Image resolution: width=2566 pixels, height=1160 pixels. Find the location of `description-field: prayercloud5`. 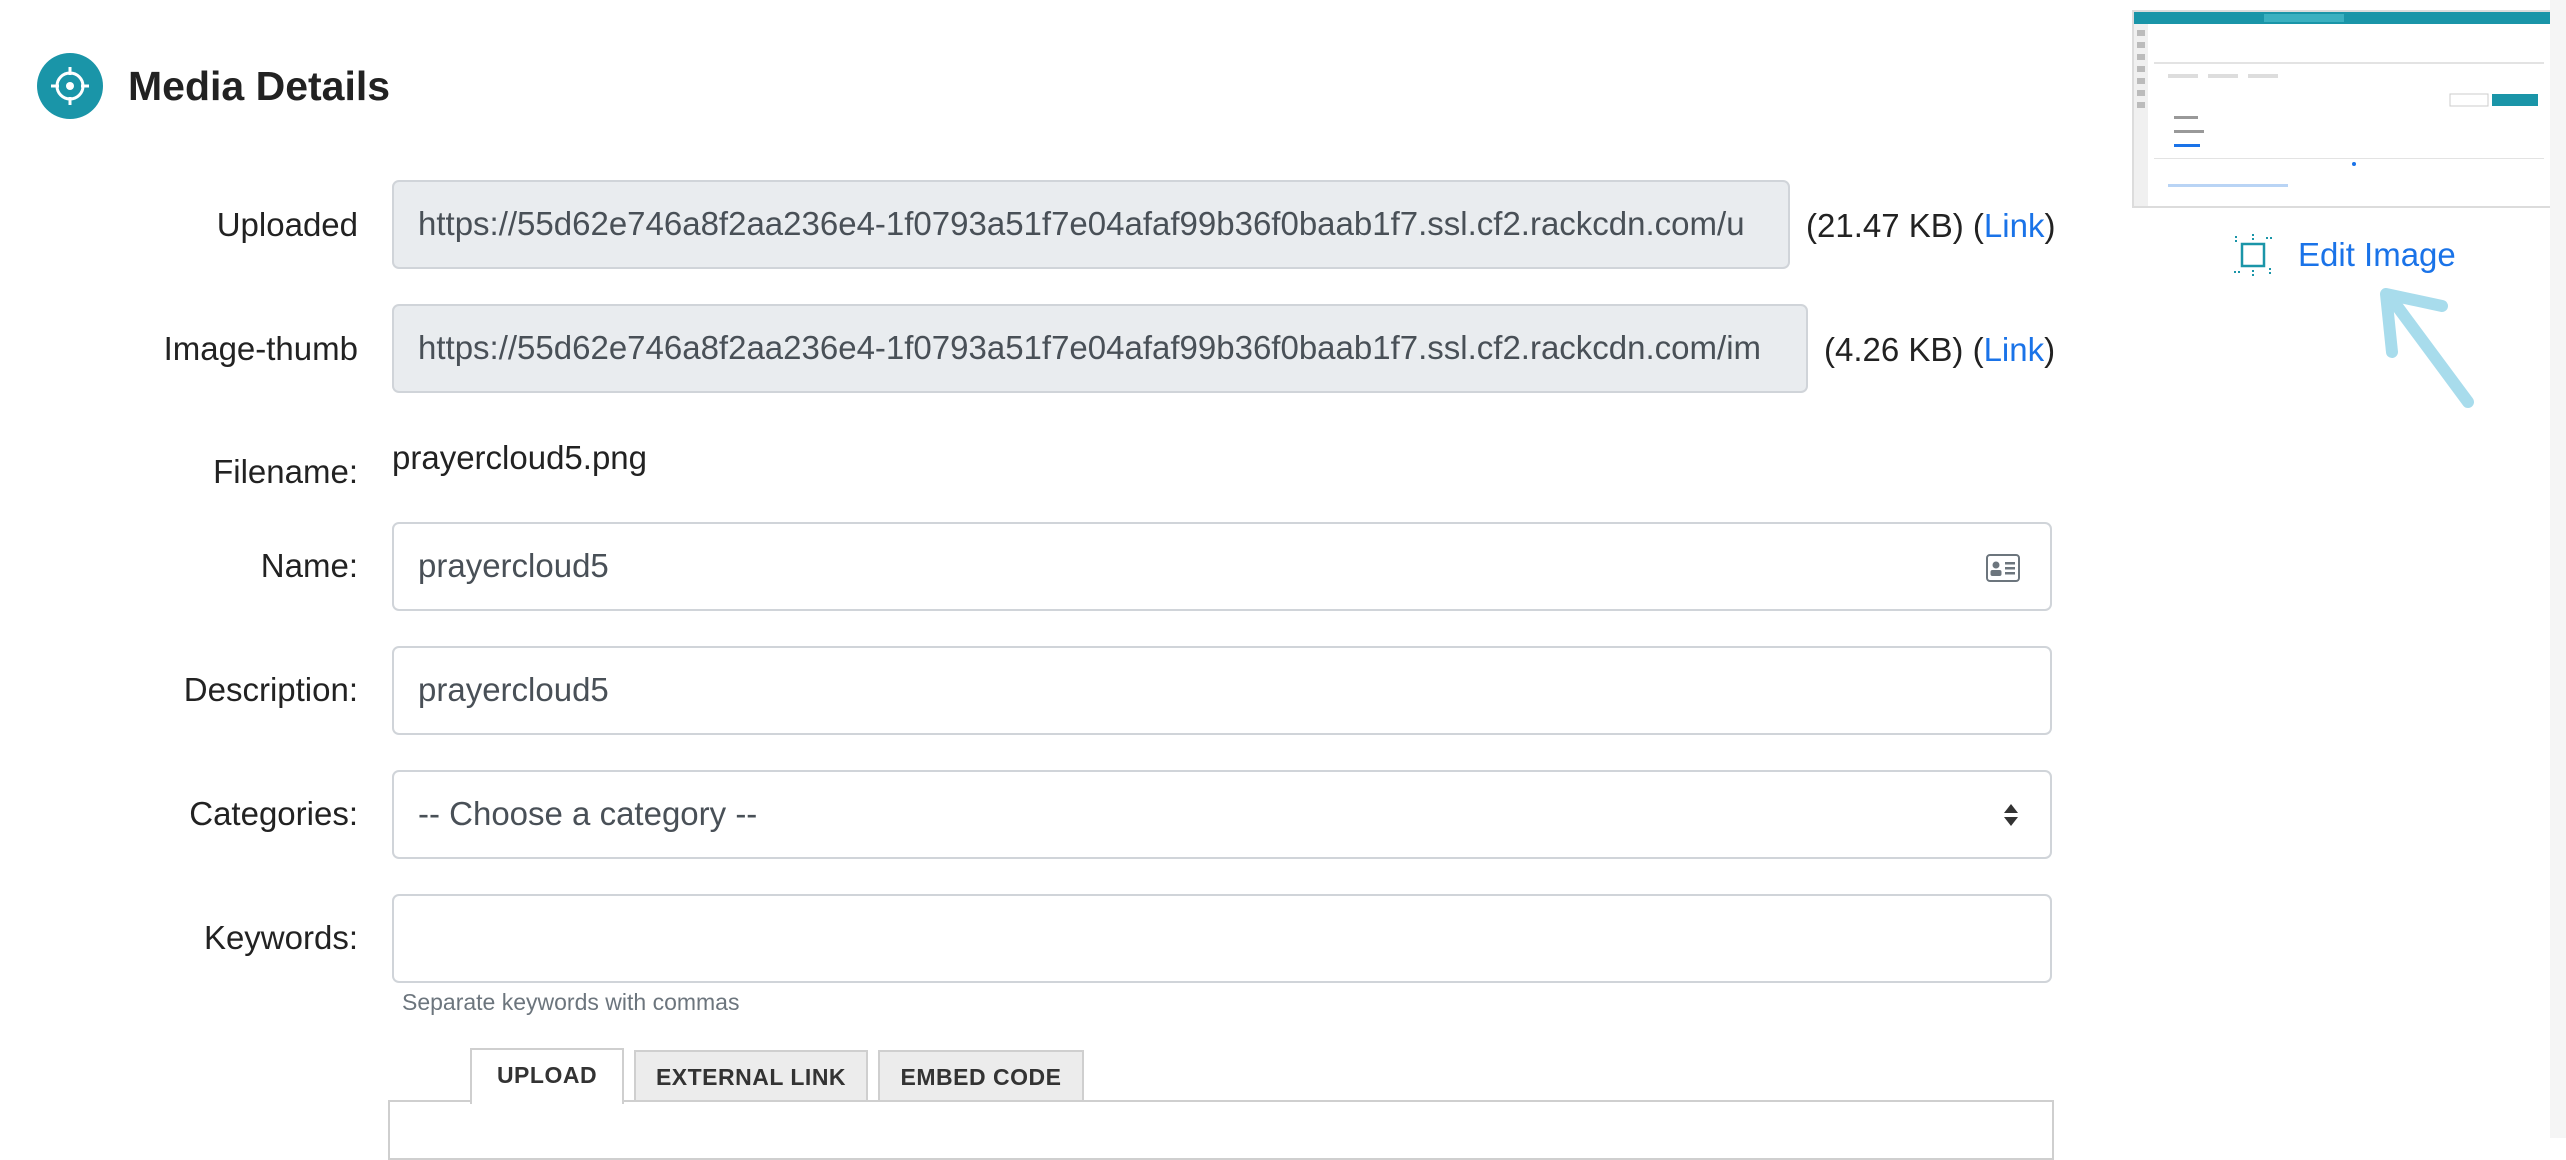

description-field: prayercloud5 is located at coordinates (1222, 690).